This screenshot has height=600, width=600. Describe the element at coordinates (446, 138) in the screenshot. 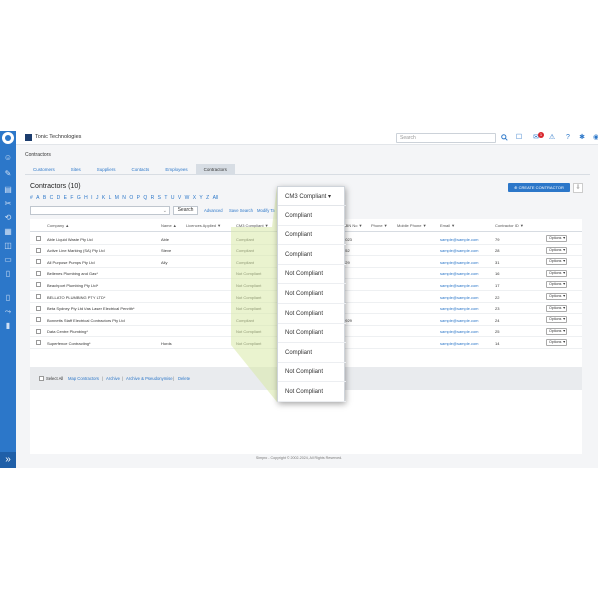

I see `global-search-input: Search` at that location.